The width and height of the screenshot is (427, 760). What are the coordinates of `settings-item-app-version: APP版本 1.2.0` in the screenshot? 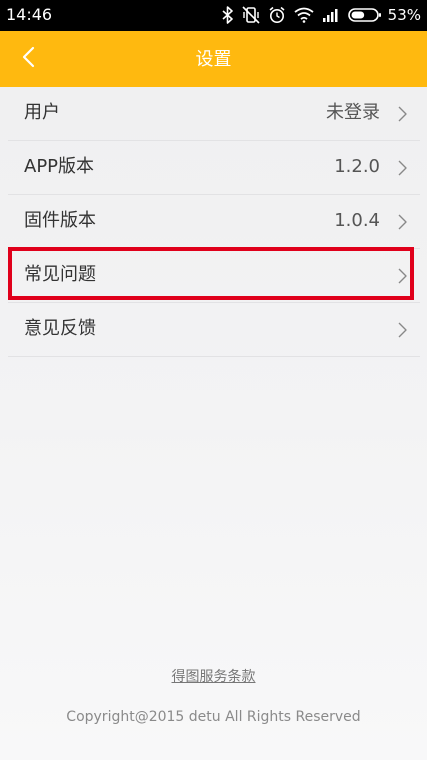 It's located at (214, 168).